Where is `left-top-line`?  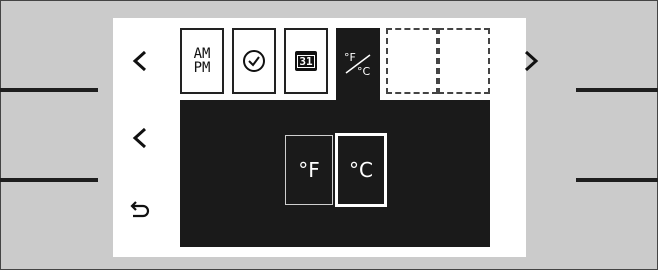
left-top-line is located at coordinates (49, 90).